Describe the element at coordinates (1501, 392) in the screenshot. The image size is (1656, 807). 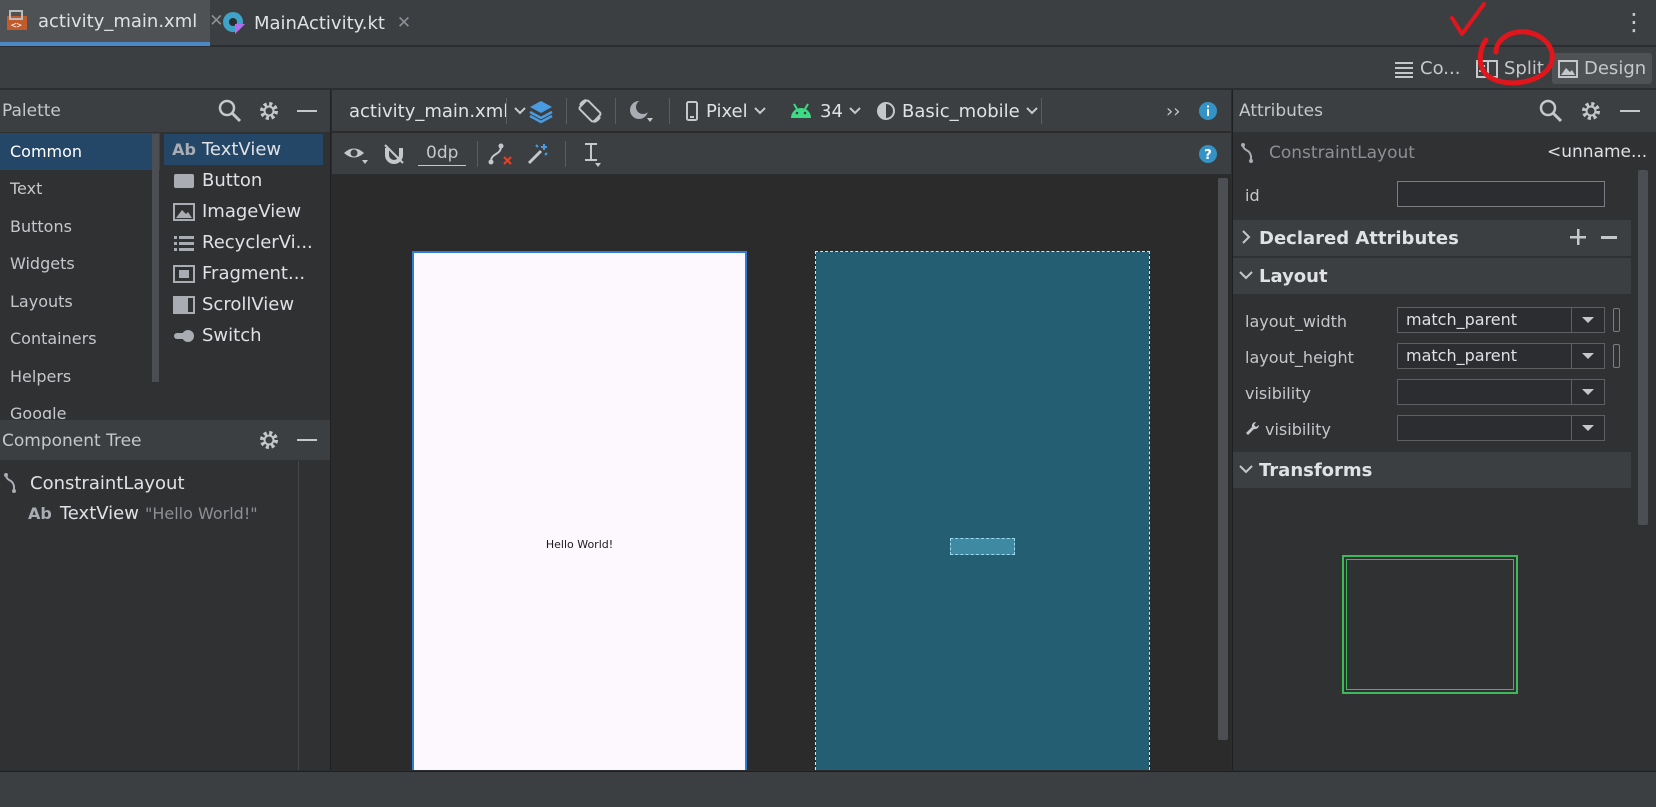
I see `visibility-dropdown` at that location.